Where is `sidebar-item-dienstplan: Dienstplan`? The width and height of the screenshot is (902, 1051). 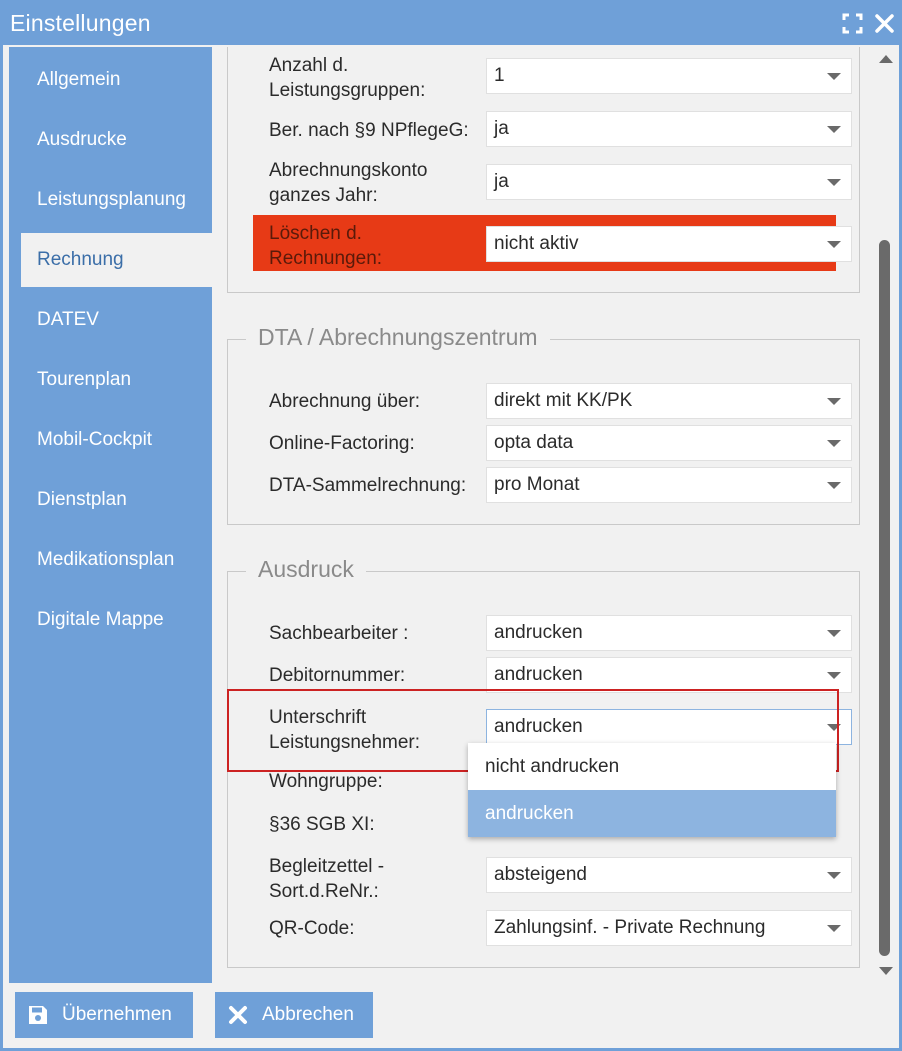 sidebar-item-dienstplan: Dienstplan is located at coordinates (116, 500).